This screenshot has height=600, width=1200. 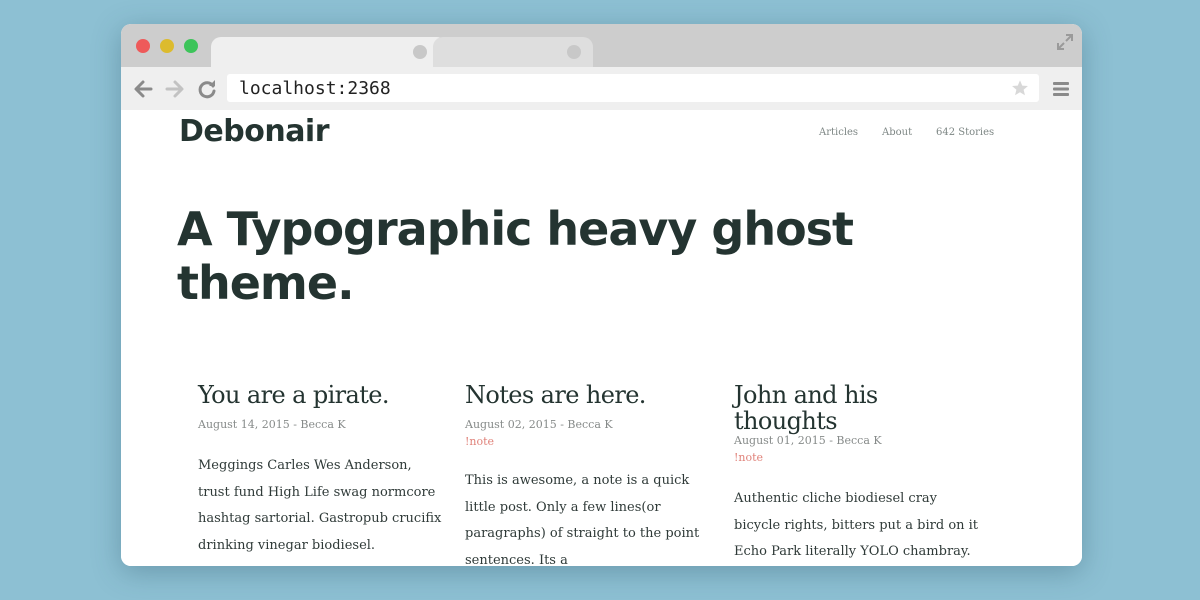 I want to click on post-title: You are a pirate., so click(x=320, y=395).